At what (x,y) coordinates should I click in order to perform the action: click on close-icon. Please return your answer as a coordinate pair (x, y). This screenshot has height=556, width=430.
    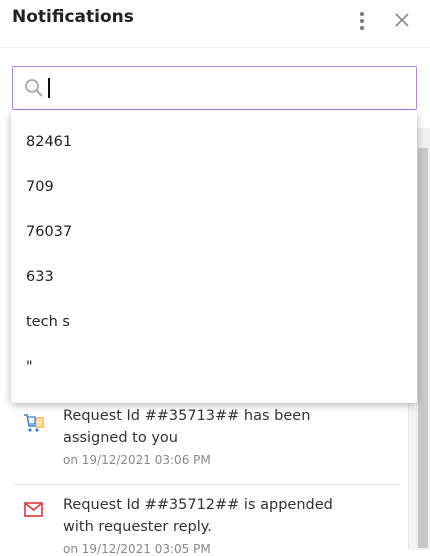
    Looking at the image, I should click on (402, 20).